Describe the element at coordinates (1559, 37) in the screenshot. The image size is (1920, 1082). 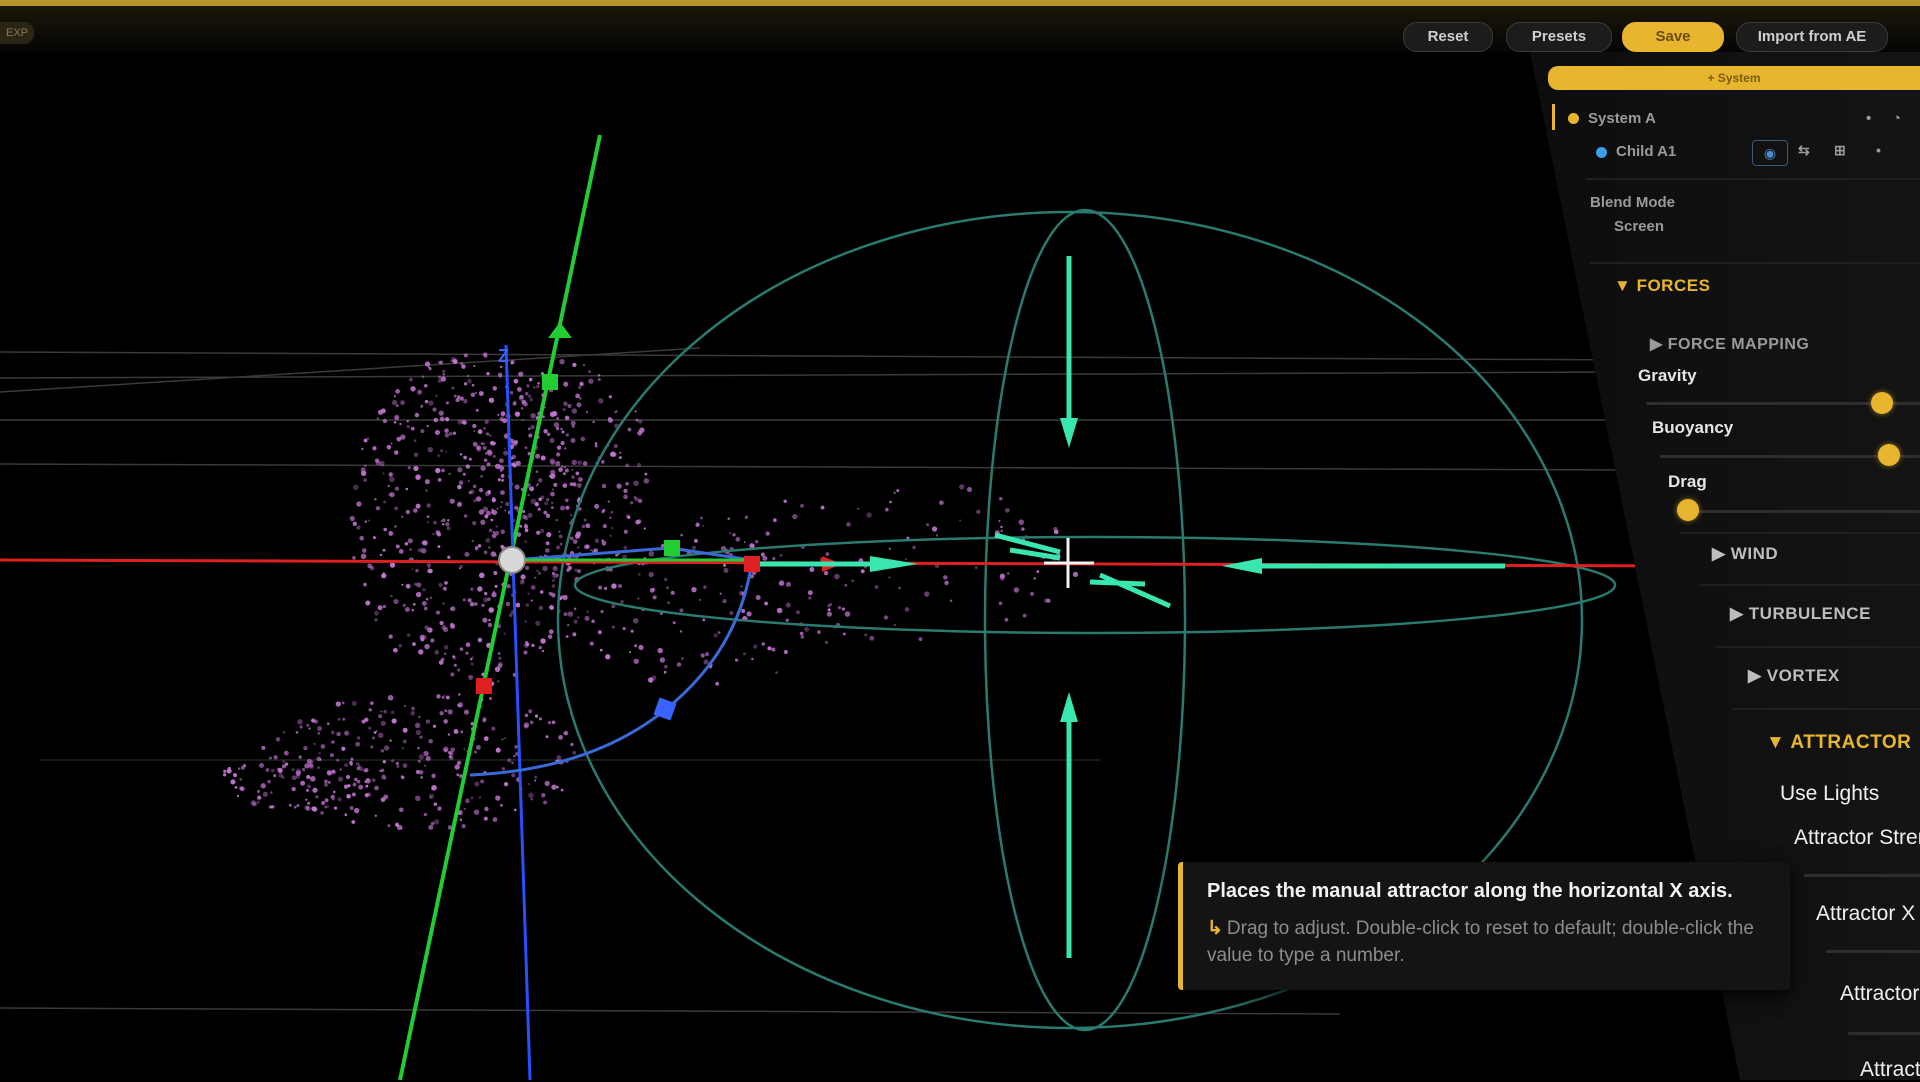
I see `presets-button: Presets` at that location.